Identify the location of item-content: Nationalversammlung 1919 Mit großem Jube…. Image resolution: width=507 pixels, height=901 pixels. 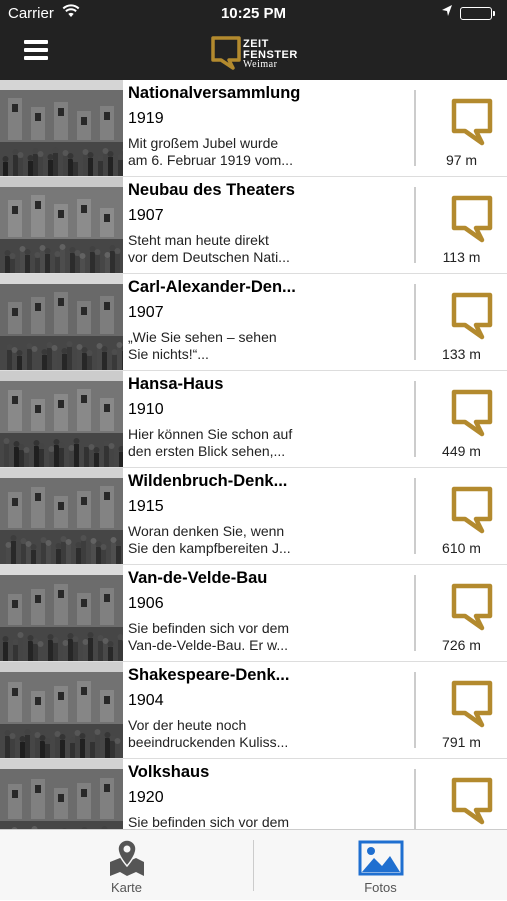
(268, 124).